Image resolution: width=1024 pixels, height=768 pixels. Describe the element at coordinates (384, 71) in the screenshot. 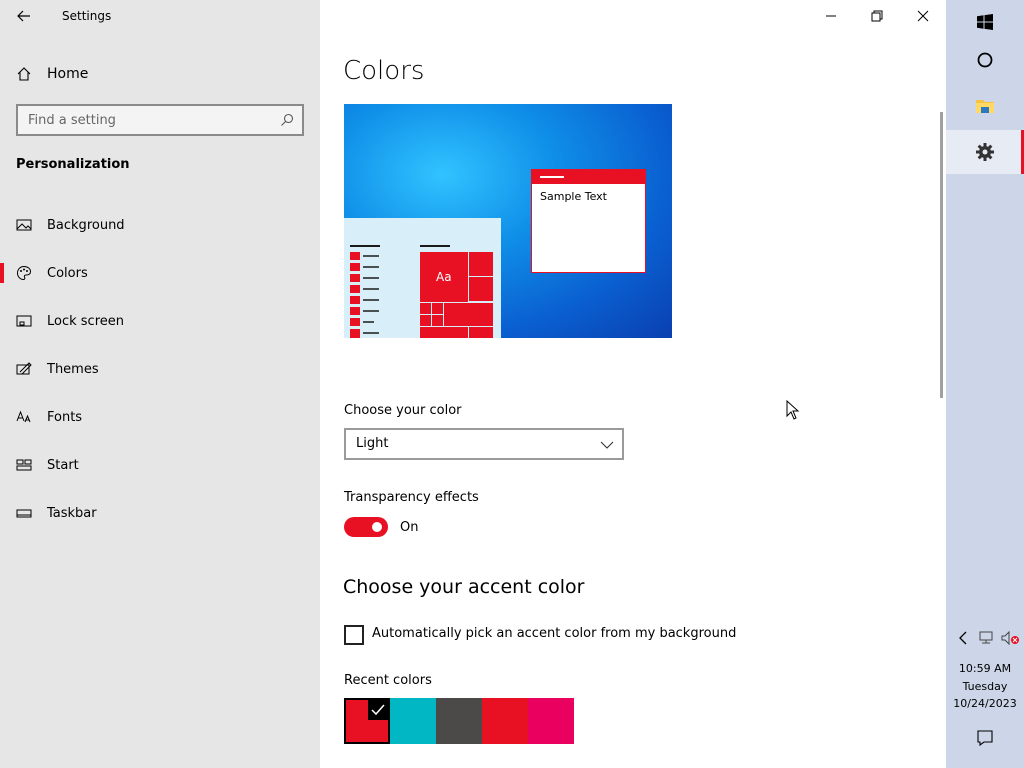

I see `page-title: Colors` at that location.